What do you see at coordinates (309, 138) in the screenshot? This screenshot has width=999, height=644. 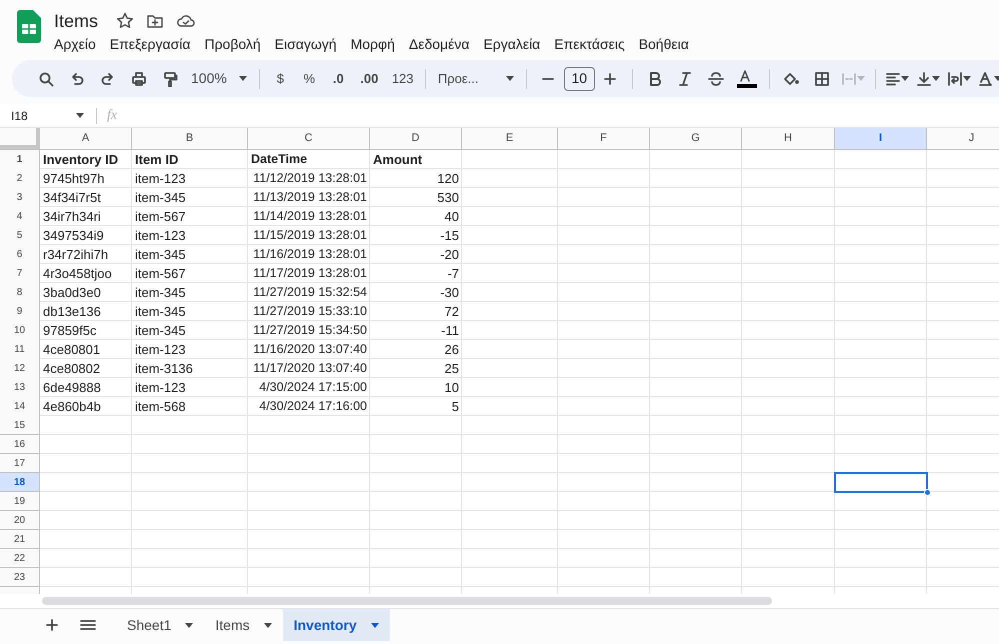 I see `column-header: C` at bounding box center [309, 138].